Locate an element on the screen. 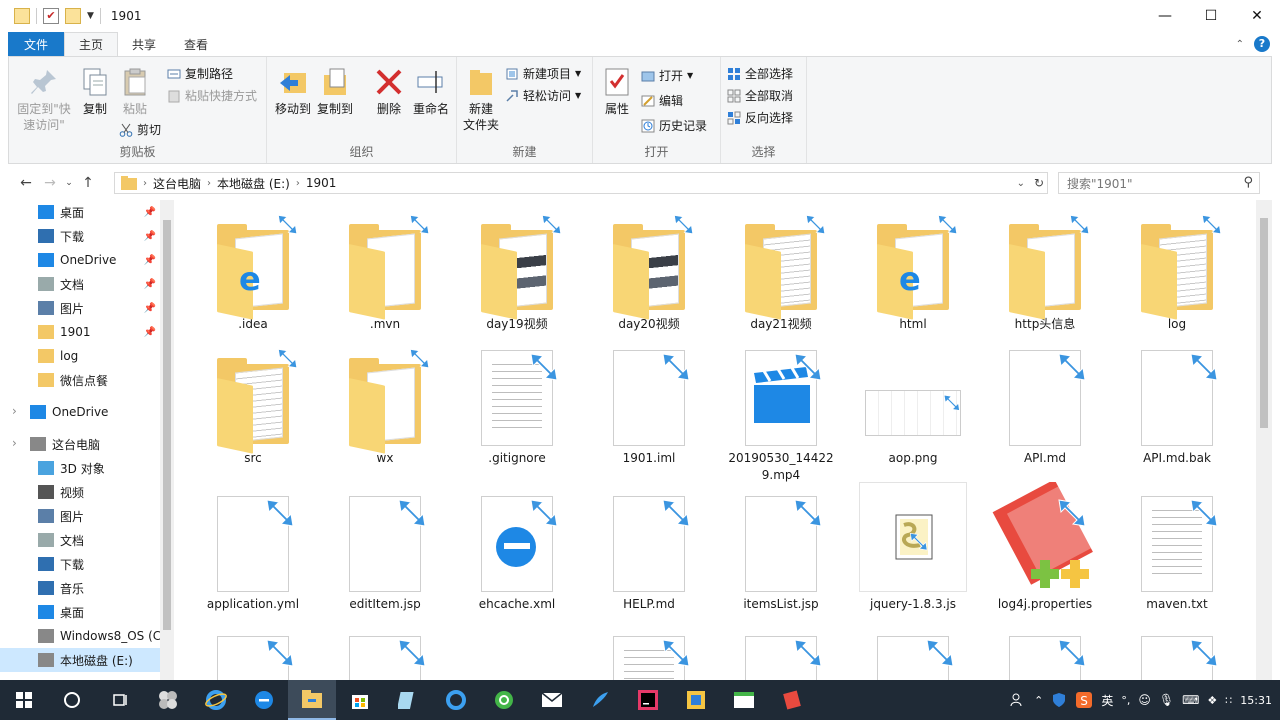  tab-view: 查看 is located at coordinates (196, 44).